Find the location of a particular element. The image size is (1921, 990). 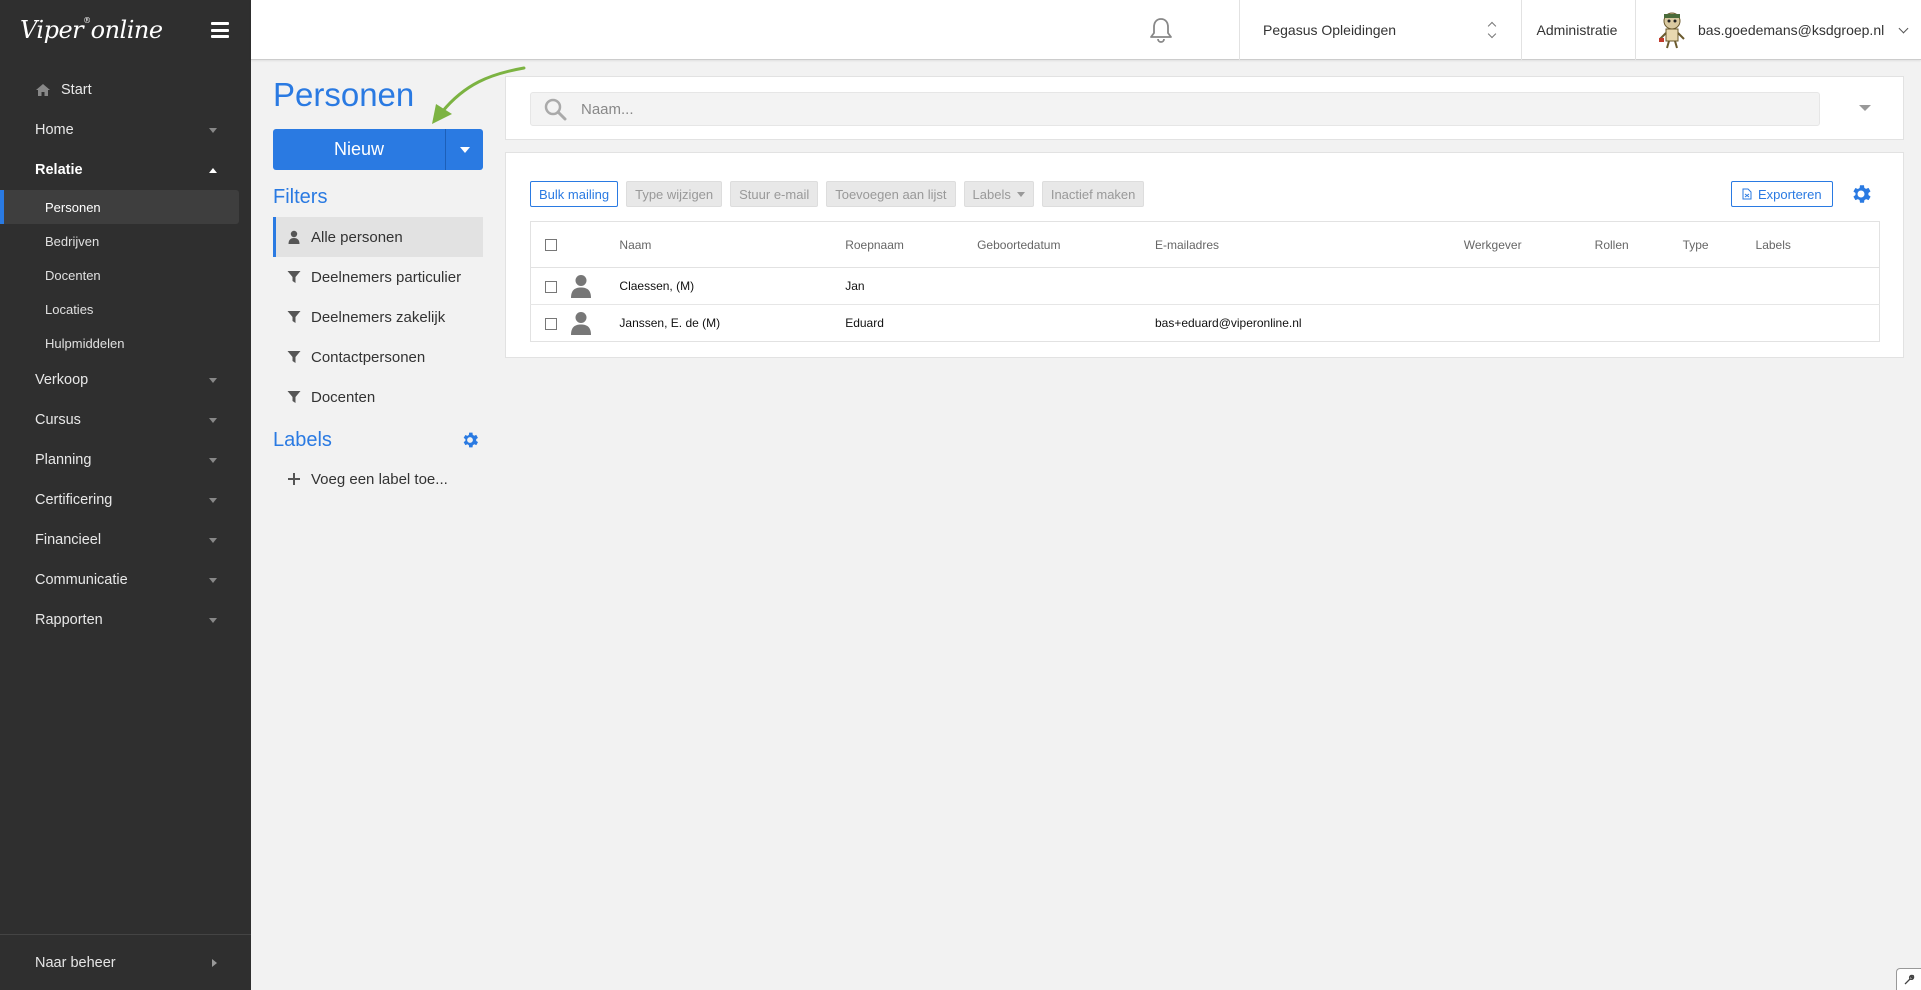

sidebar-item-label: Start is located at coordinates (76, 90).